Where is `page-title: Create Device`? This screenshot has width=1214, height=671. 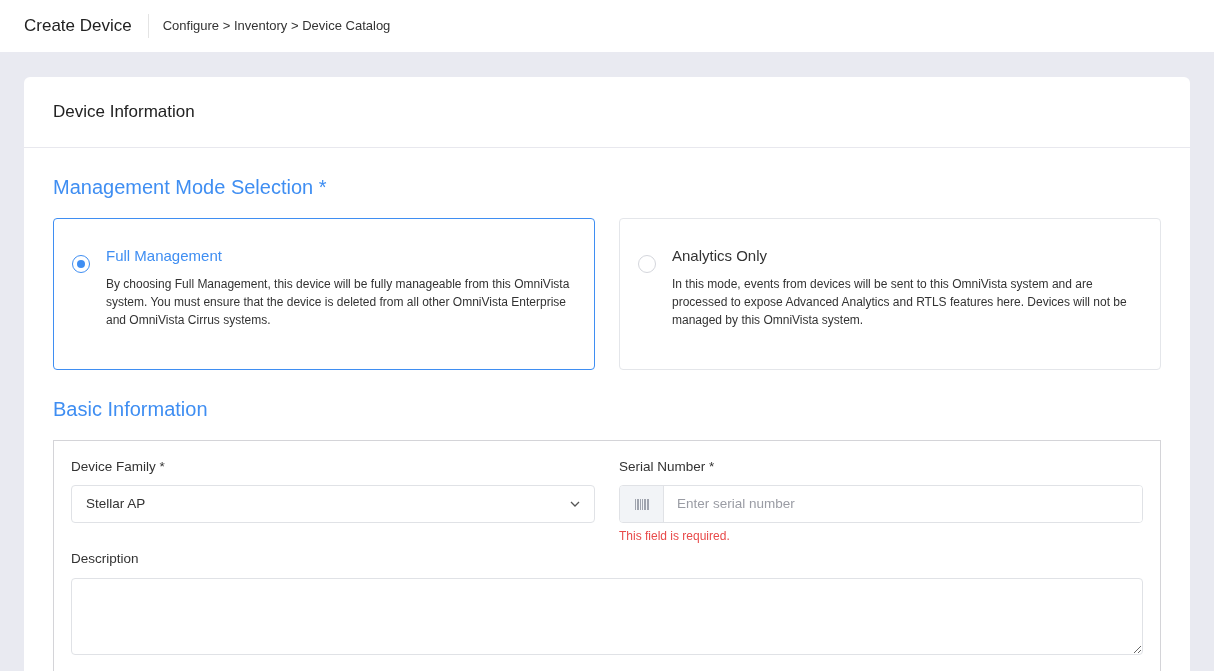 page-title: Create Device is located at coordinates (86, 26).